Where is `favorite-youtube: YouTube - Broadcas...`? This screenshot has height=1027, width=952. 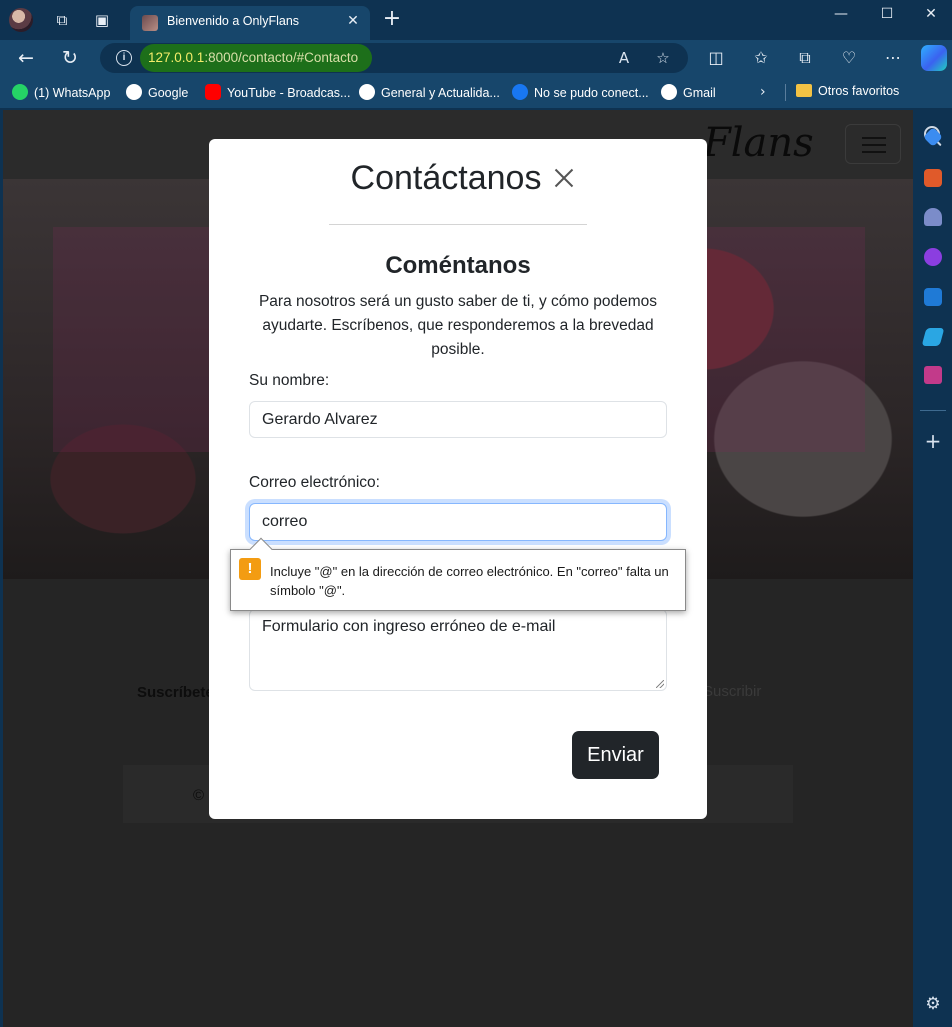 favorite-youtube: YouTube - Broadcas... is located at coordinates (277, 92).